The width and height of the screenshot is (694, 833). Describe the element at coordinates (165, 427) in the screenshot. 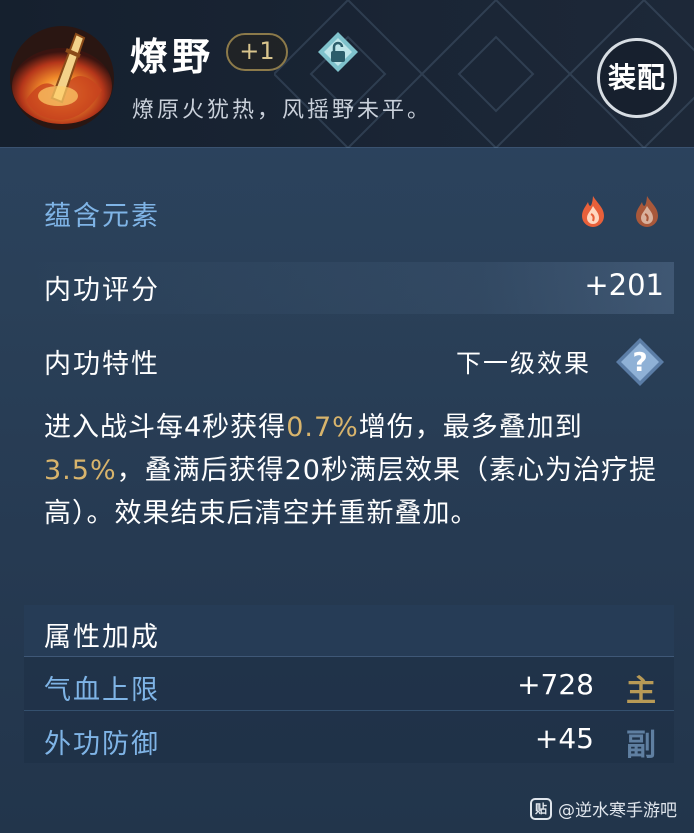

I see `trait-desc-part1: 进入战斗每4秒获得` at that location.